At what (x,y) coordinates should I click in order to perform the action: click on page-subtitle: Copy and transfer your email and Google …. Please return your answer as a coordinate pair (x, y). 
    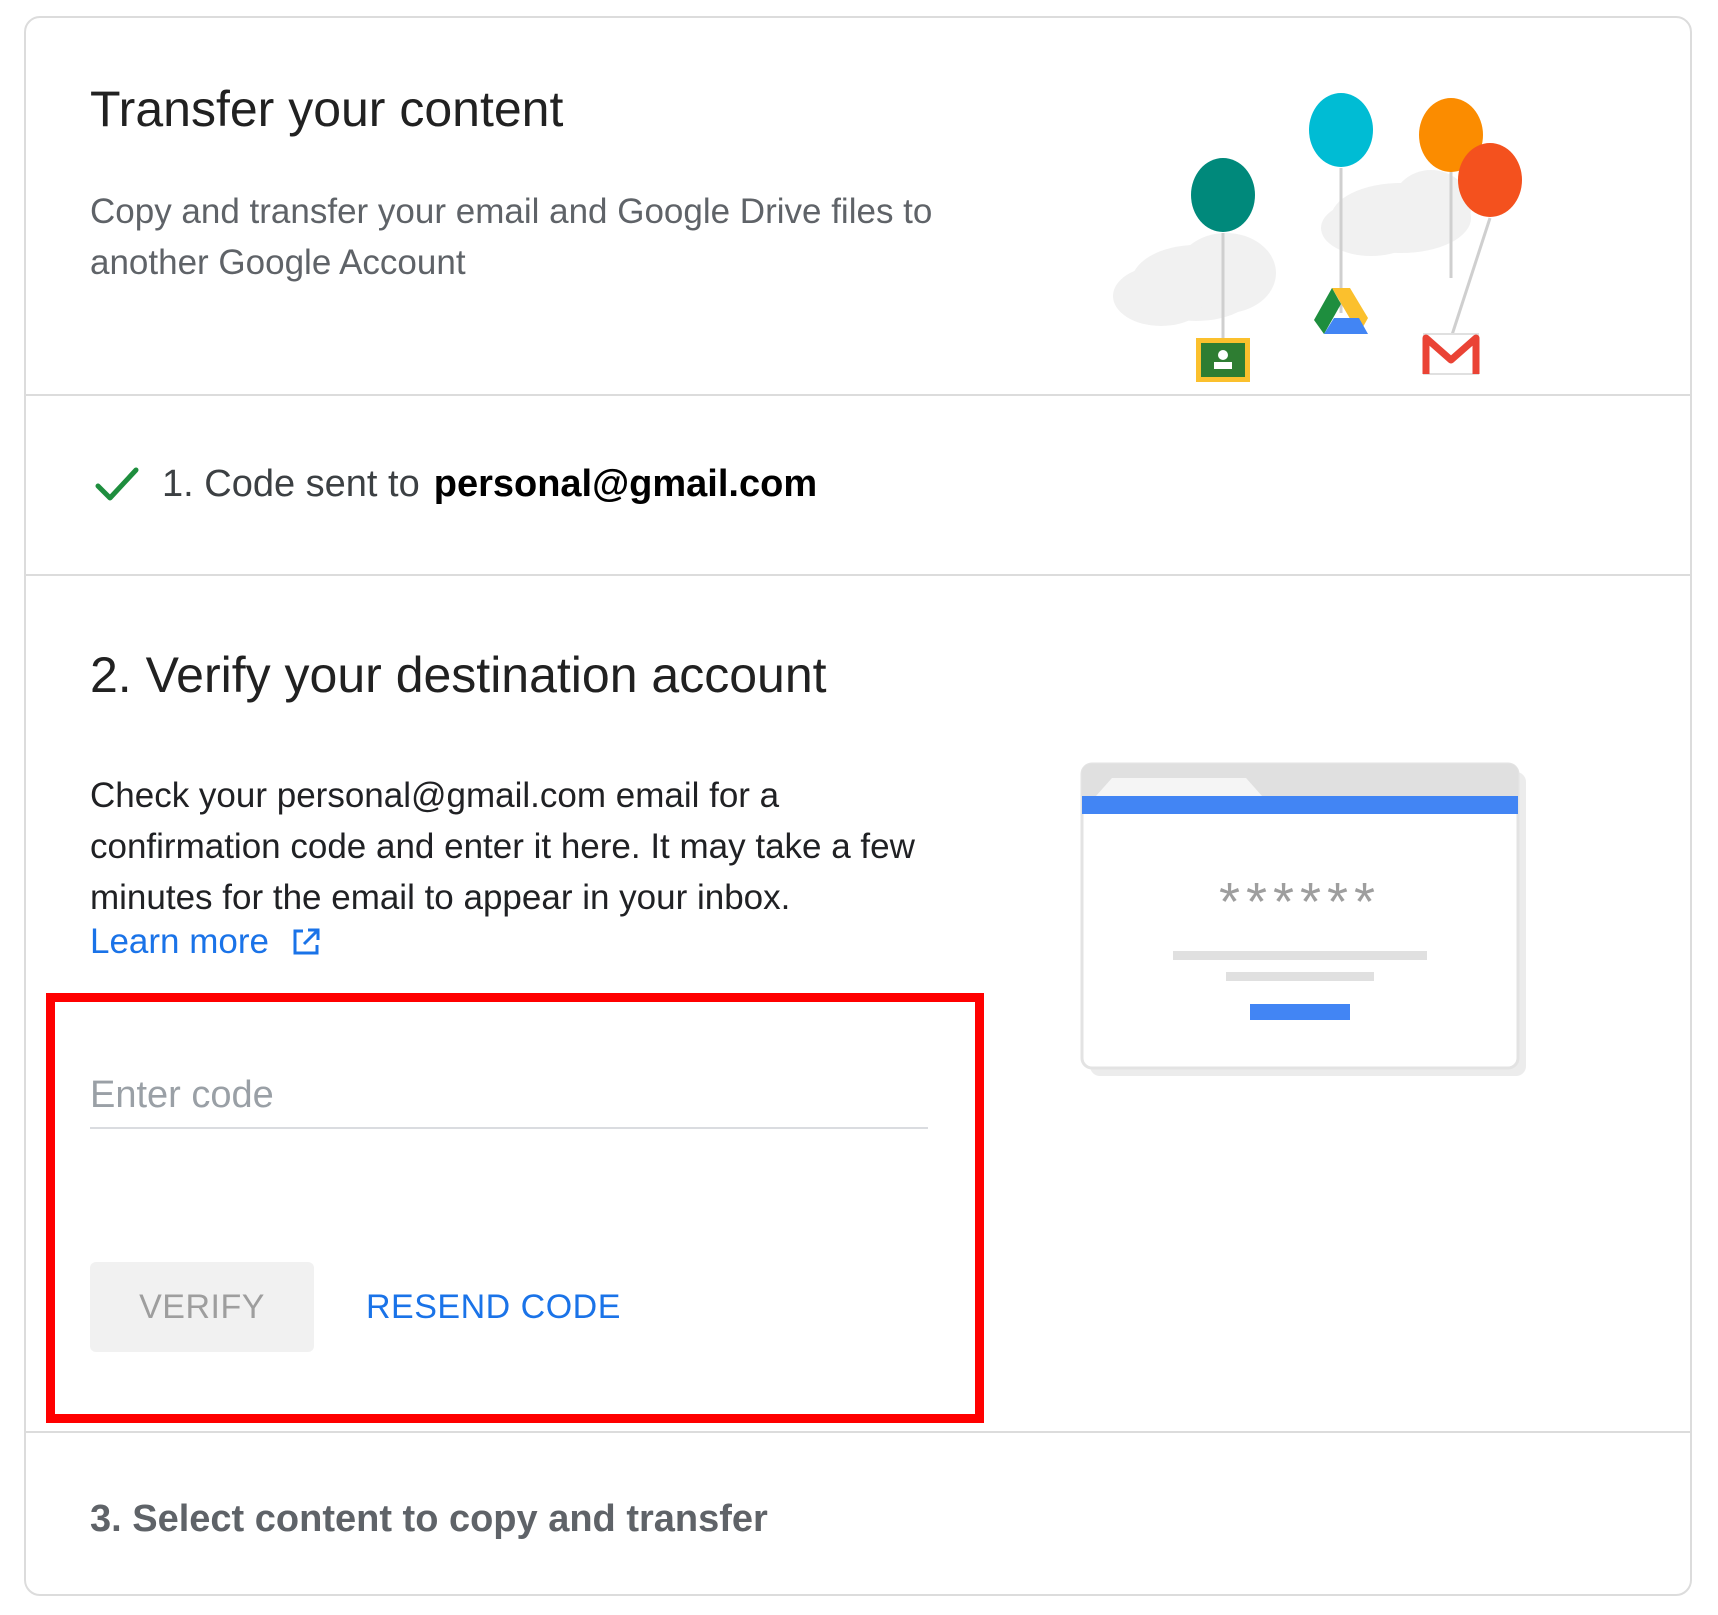
    Looking at the image, I should click on (511, 237).